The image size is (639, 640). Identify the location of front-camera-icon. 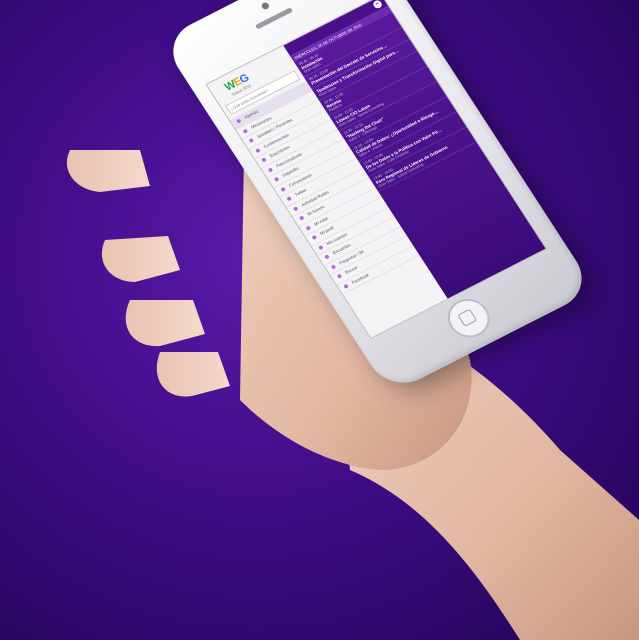
(265, 6).